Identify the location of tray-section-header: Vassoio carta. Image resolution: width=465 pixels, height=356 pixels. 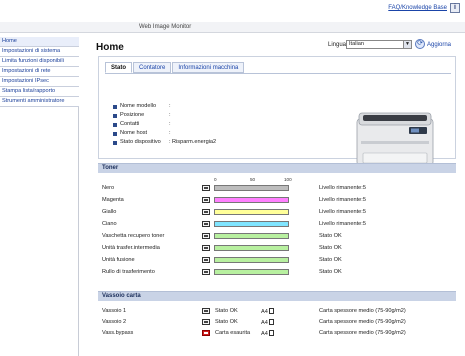
(277, 296).